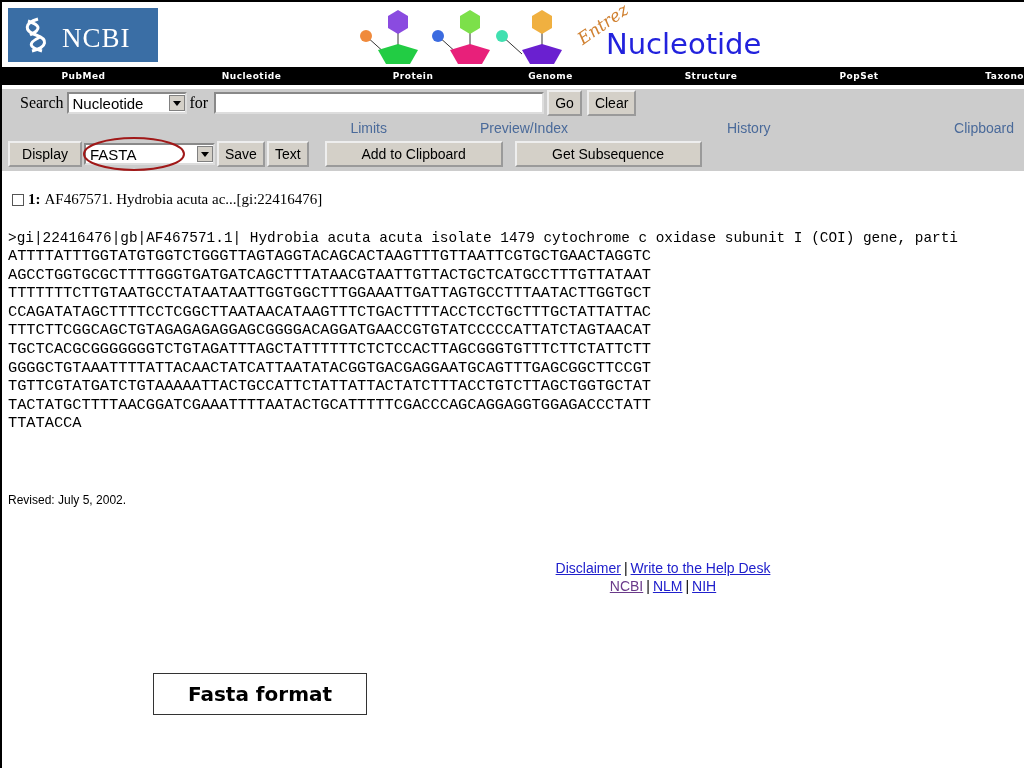 This screenshot has height=768, width=1024. Describe the element at coordinates (704, 585) in the screenshot. I see `footer-link: NIH` at that location.